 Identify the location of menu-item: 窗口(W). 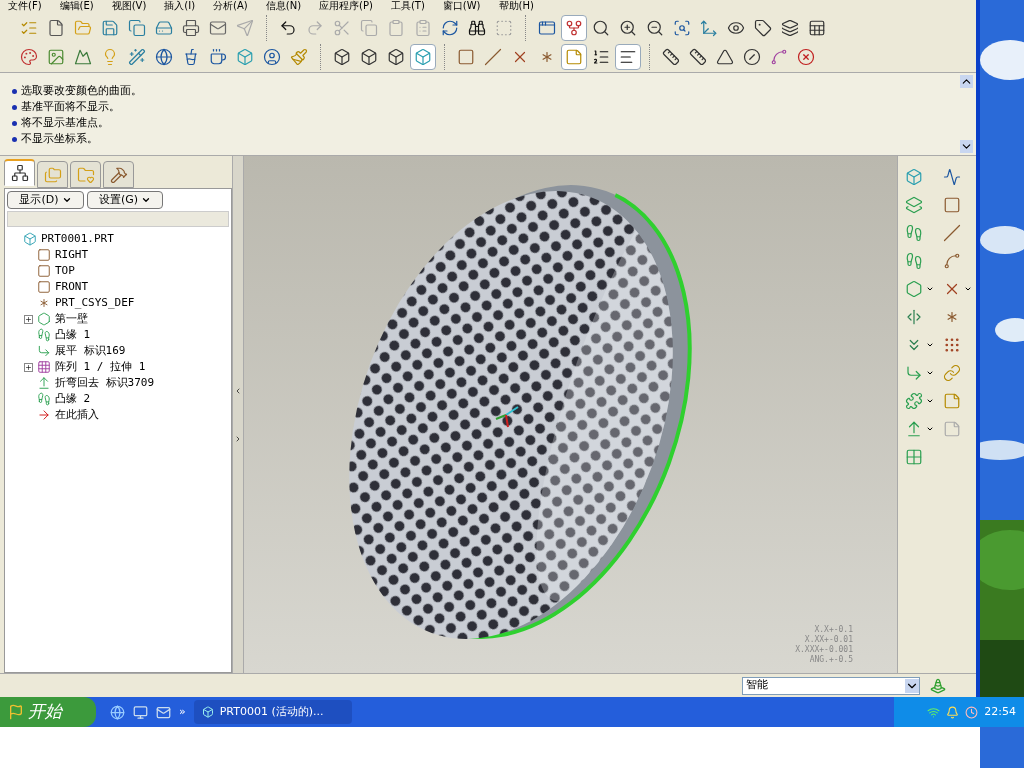
(461, 6).